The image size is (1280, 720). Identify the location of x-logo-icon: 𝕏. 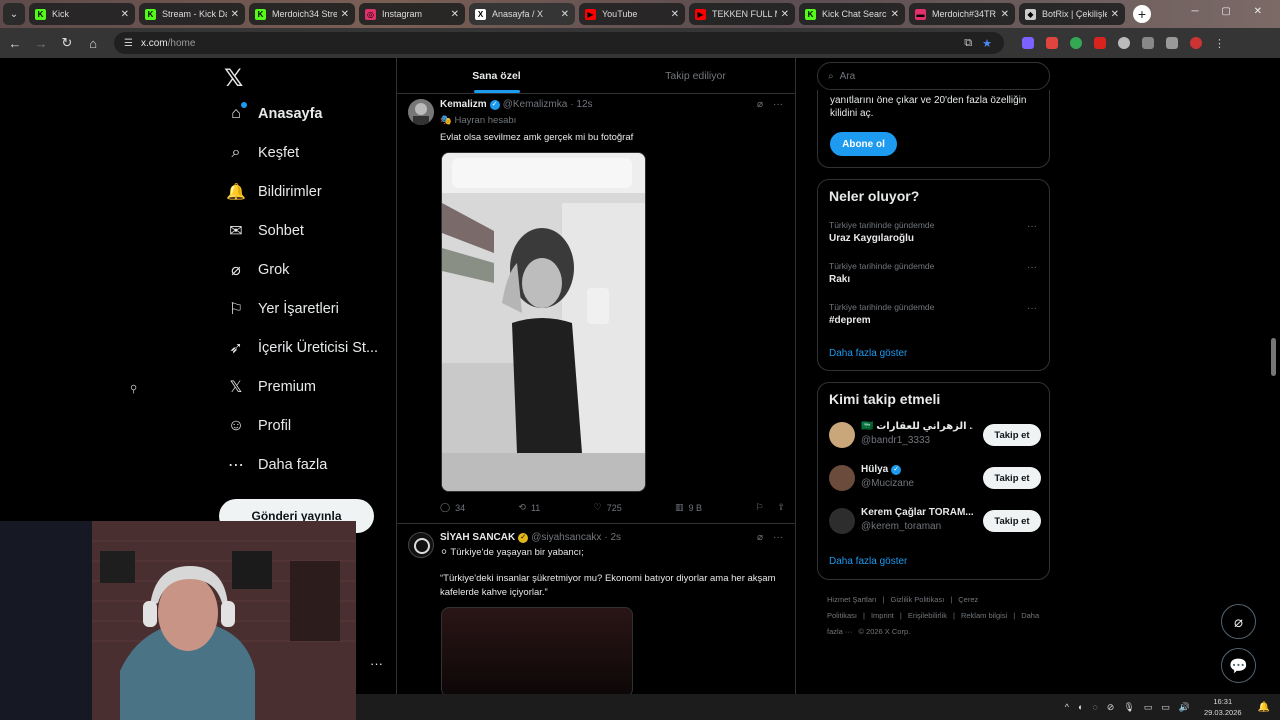
(233, 78).